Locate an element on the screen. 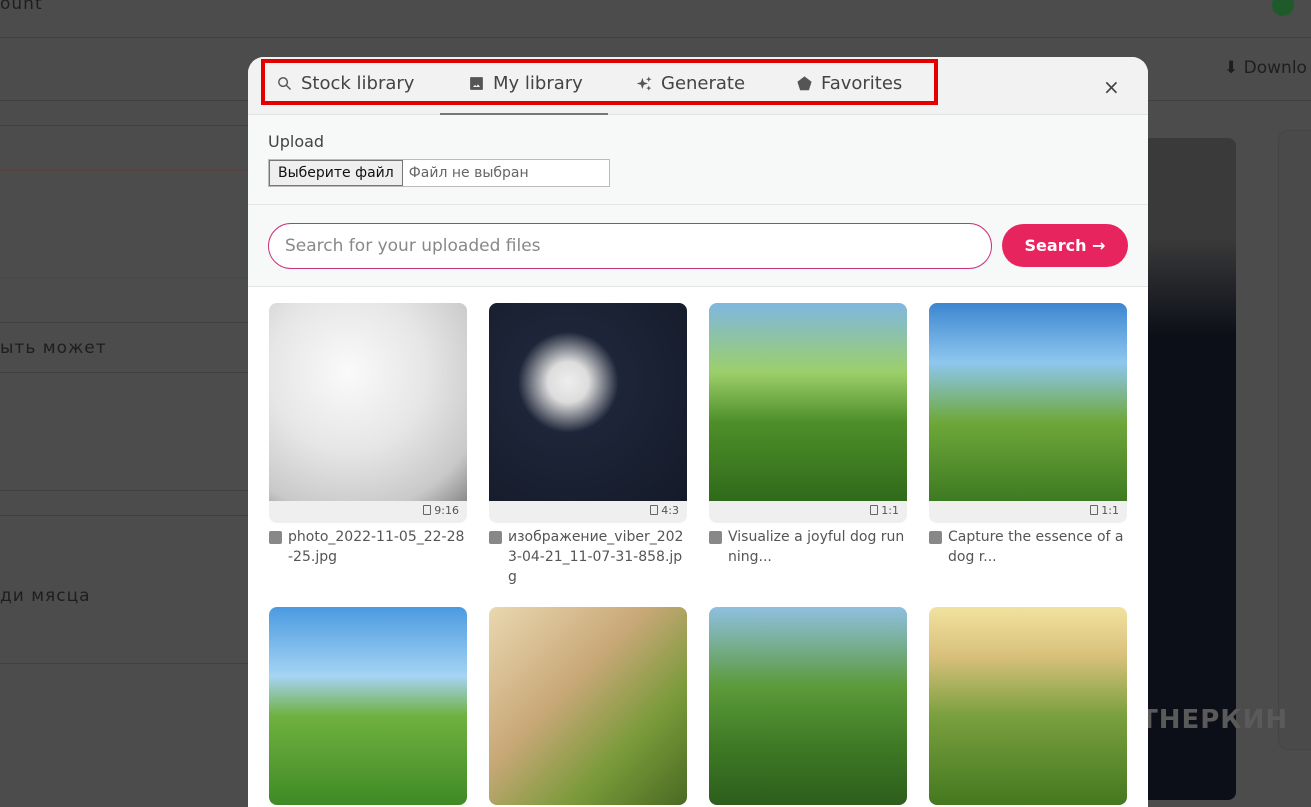  account-label: ount is located at coordinates (21, 7).